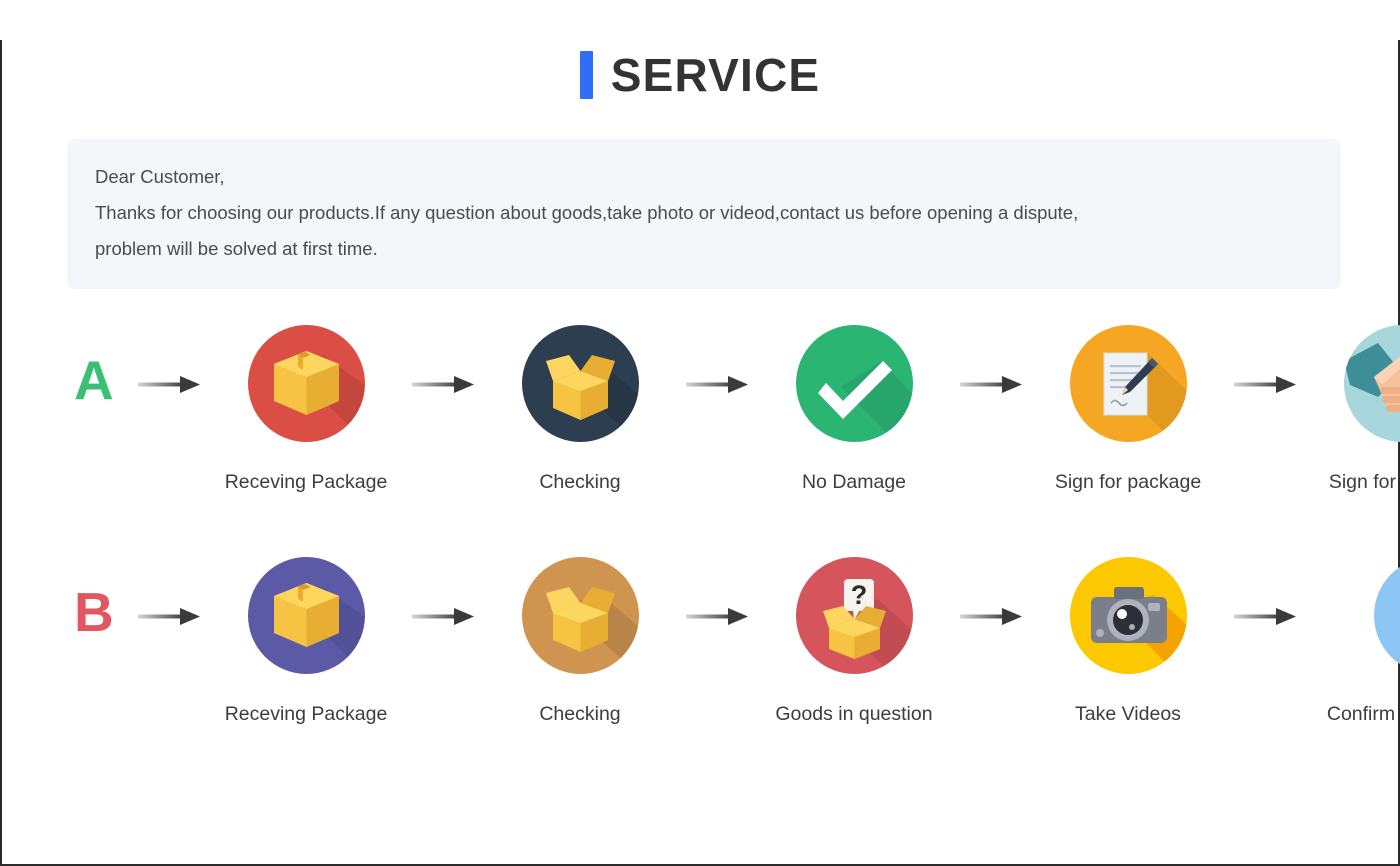 The height and width of the screenshot is (866, 1400). Describe the element at coordinates (1372, 383) in the screenshot. I see `handshake-icon` at that location.